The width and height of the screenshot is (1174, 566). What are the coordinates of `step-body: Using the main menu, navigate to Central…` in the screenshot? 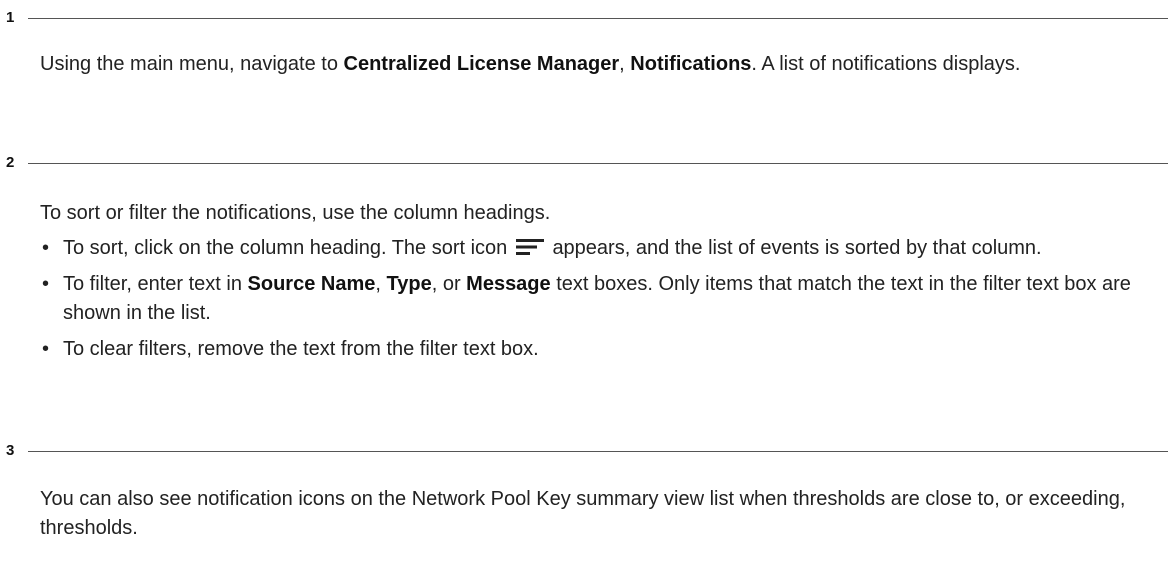 It's located at (604, 64).